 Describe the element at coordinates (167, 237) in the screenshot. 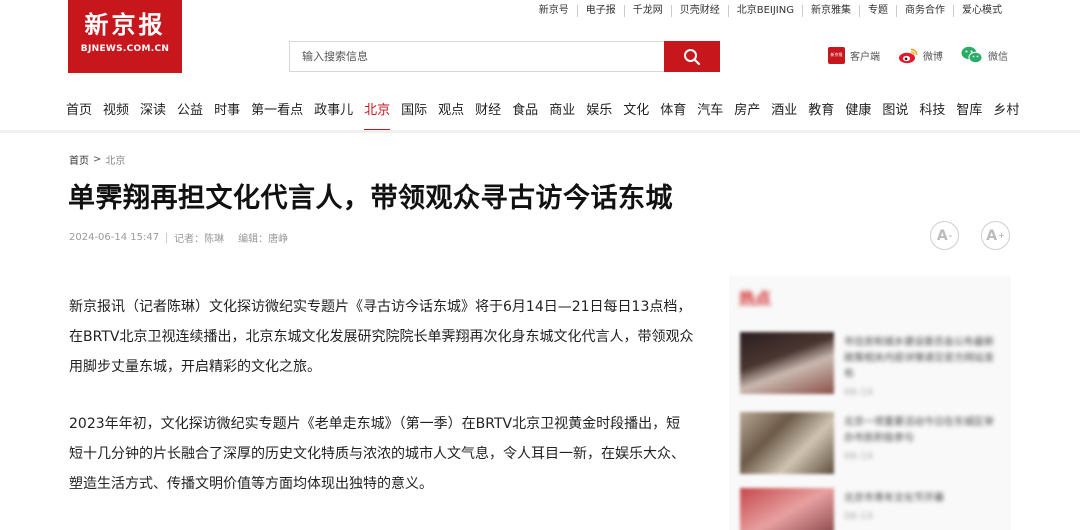

I see `meta-divider` at that location.